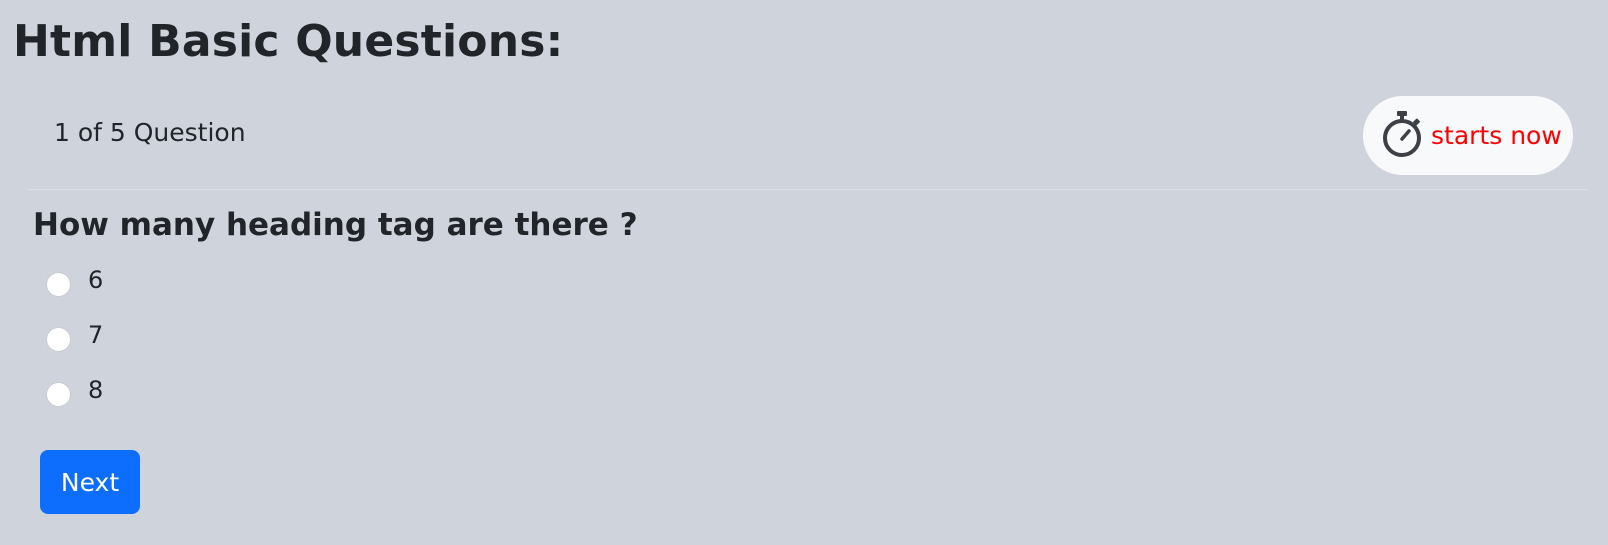 The width and height of the screenshot is (1608, 545). I want to click on answer-option: 7, so click(146, 346).